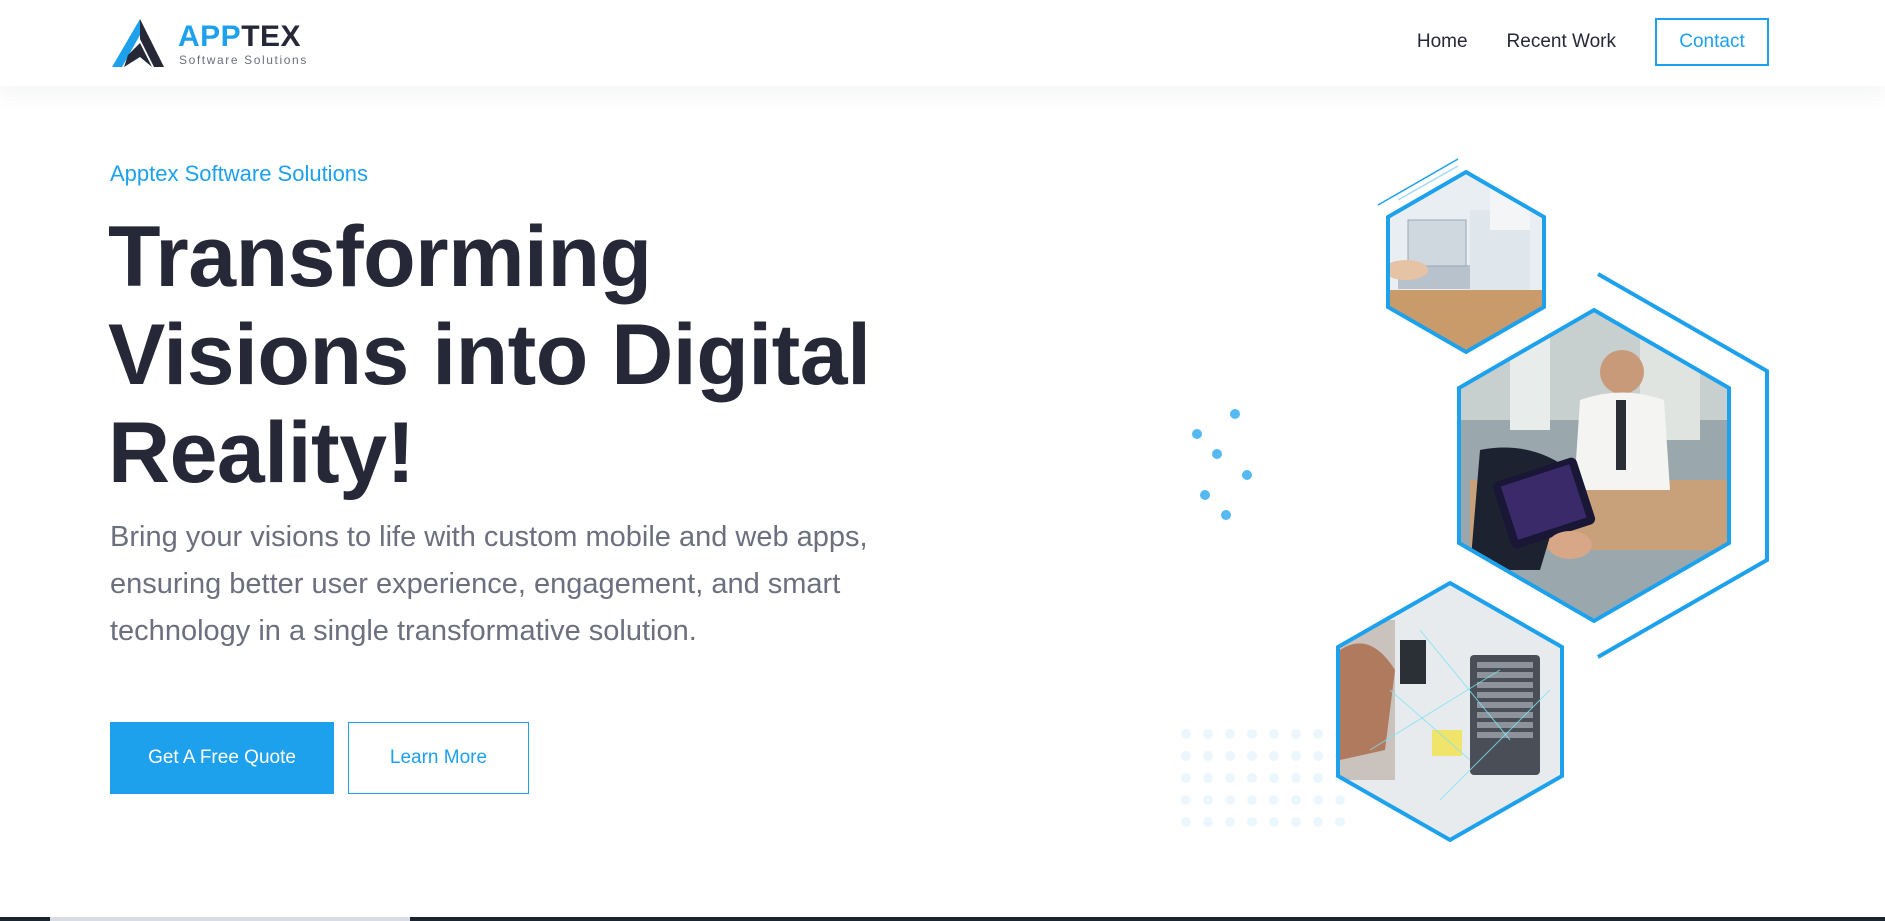 The image size is (1885, 921). What do you see at coordinates (1442, 42) in the screenshot?
I see `nav-home: Home` at bounding box center [1442, 42].